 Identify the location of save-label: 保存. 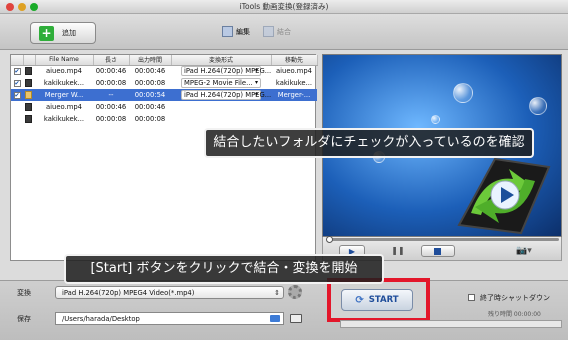
(24, 319).